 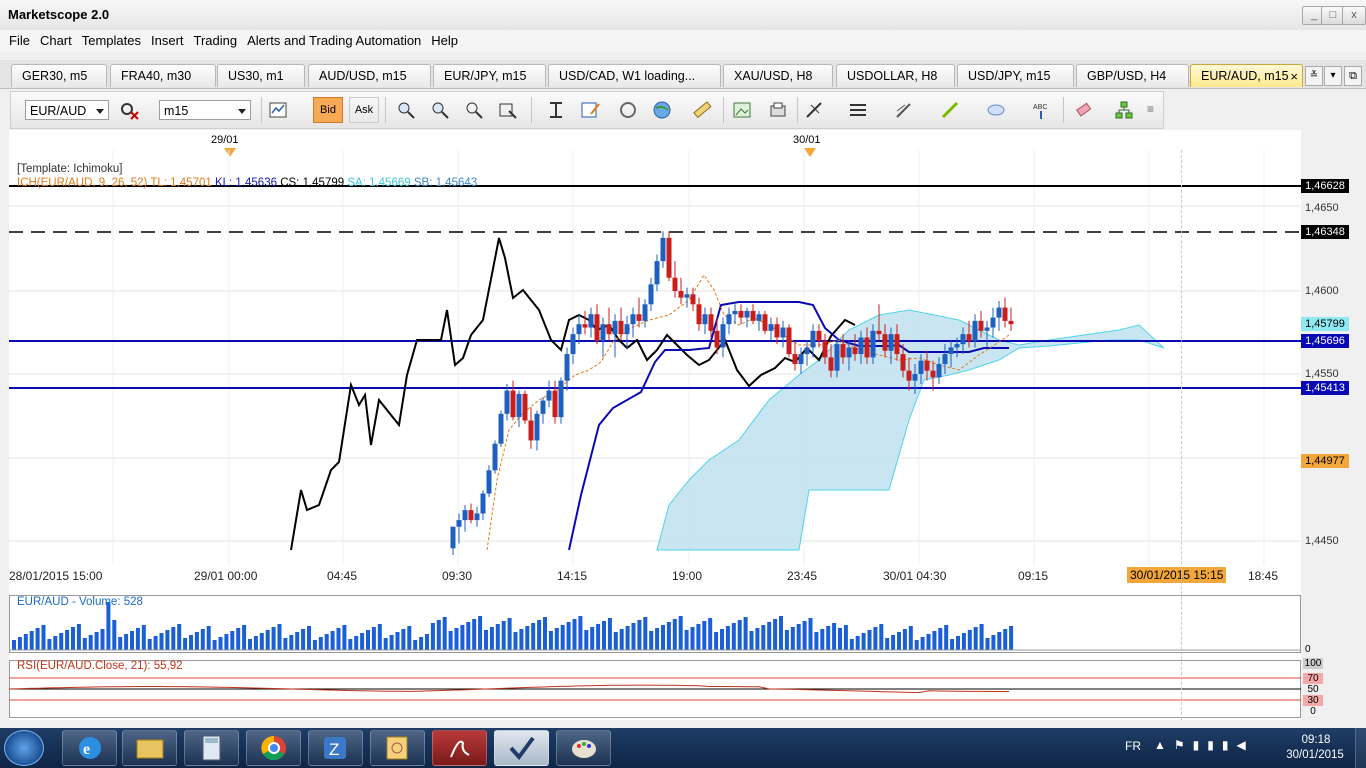 I want to click on calculator-icon, so click(x=211, y=748).